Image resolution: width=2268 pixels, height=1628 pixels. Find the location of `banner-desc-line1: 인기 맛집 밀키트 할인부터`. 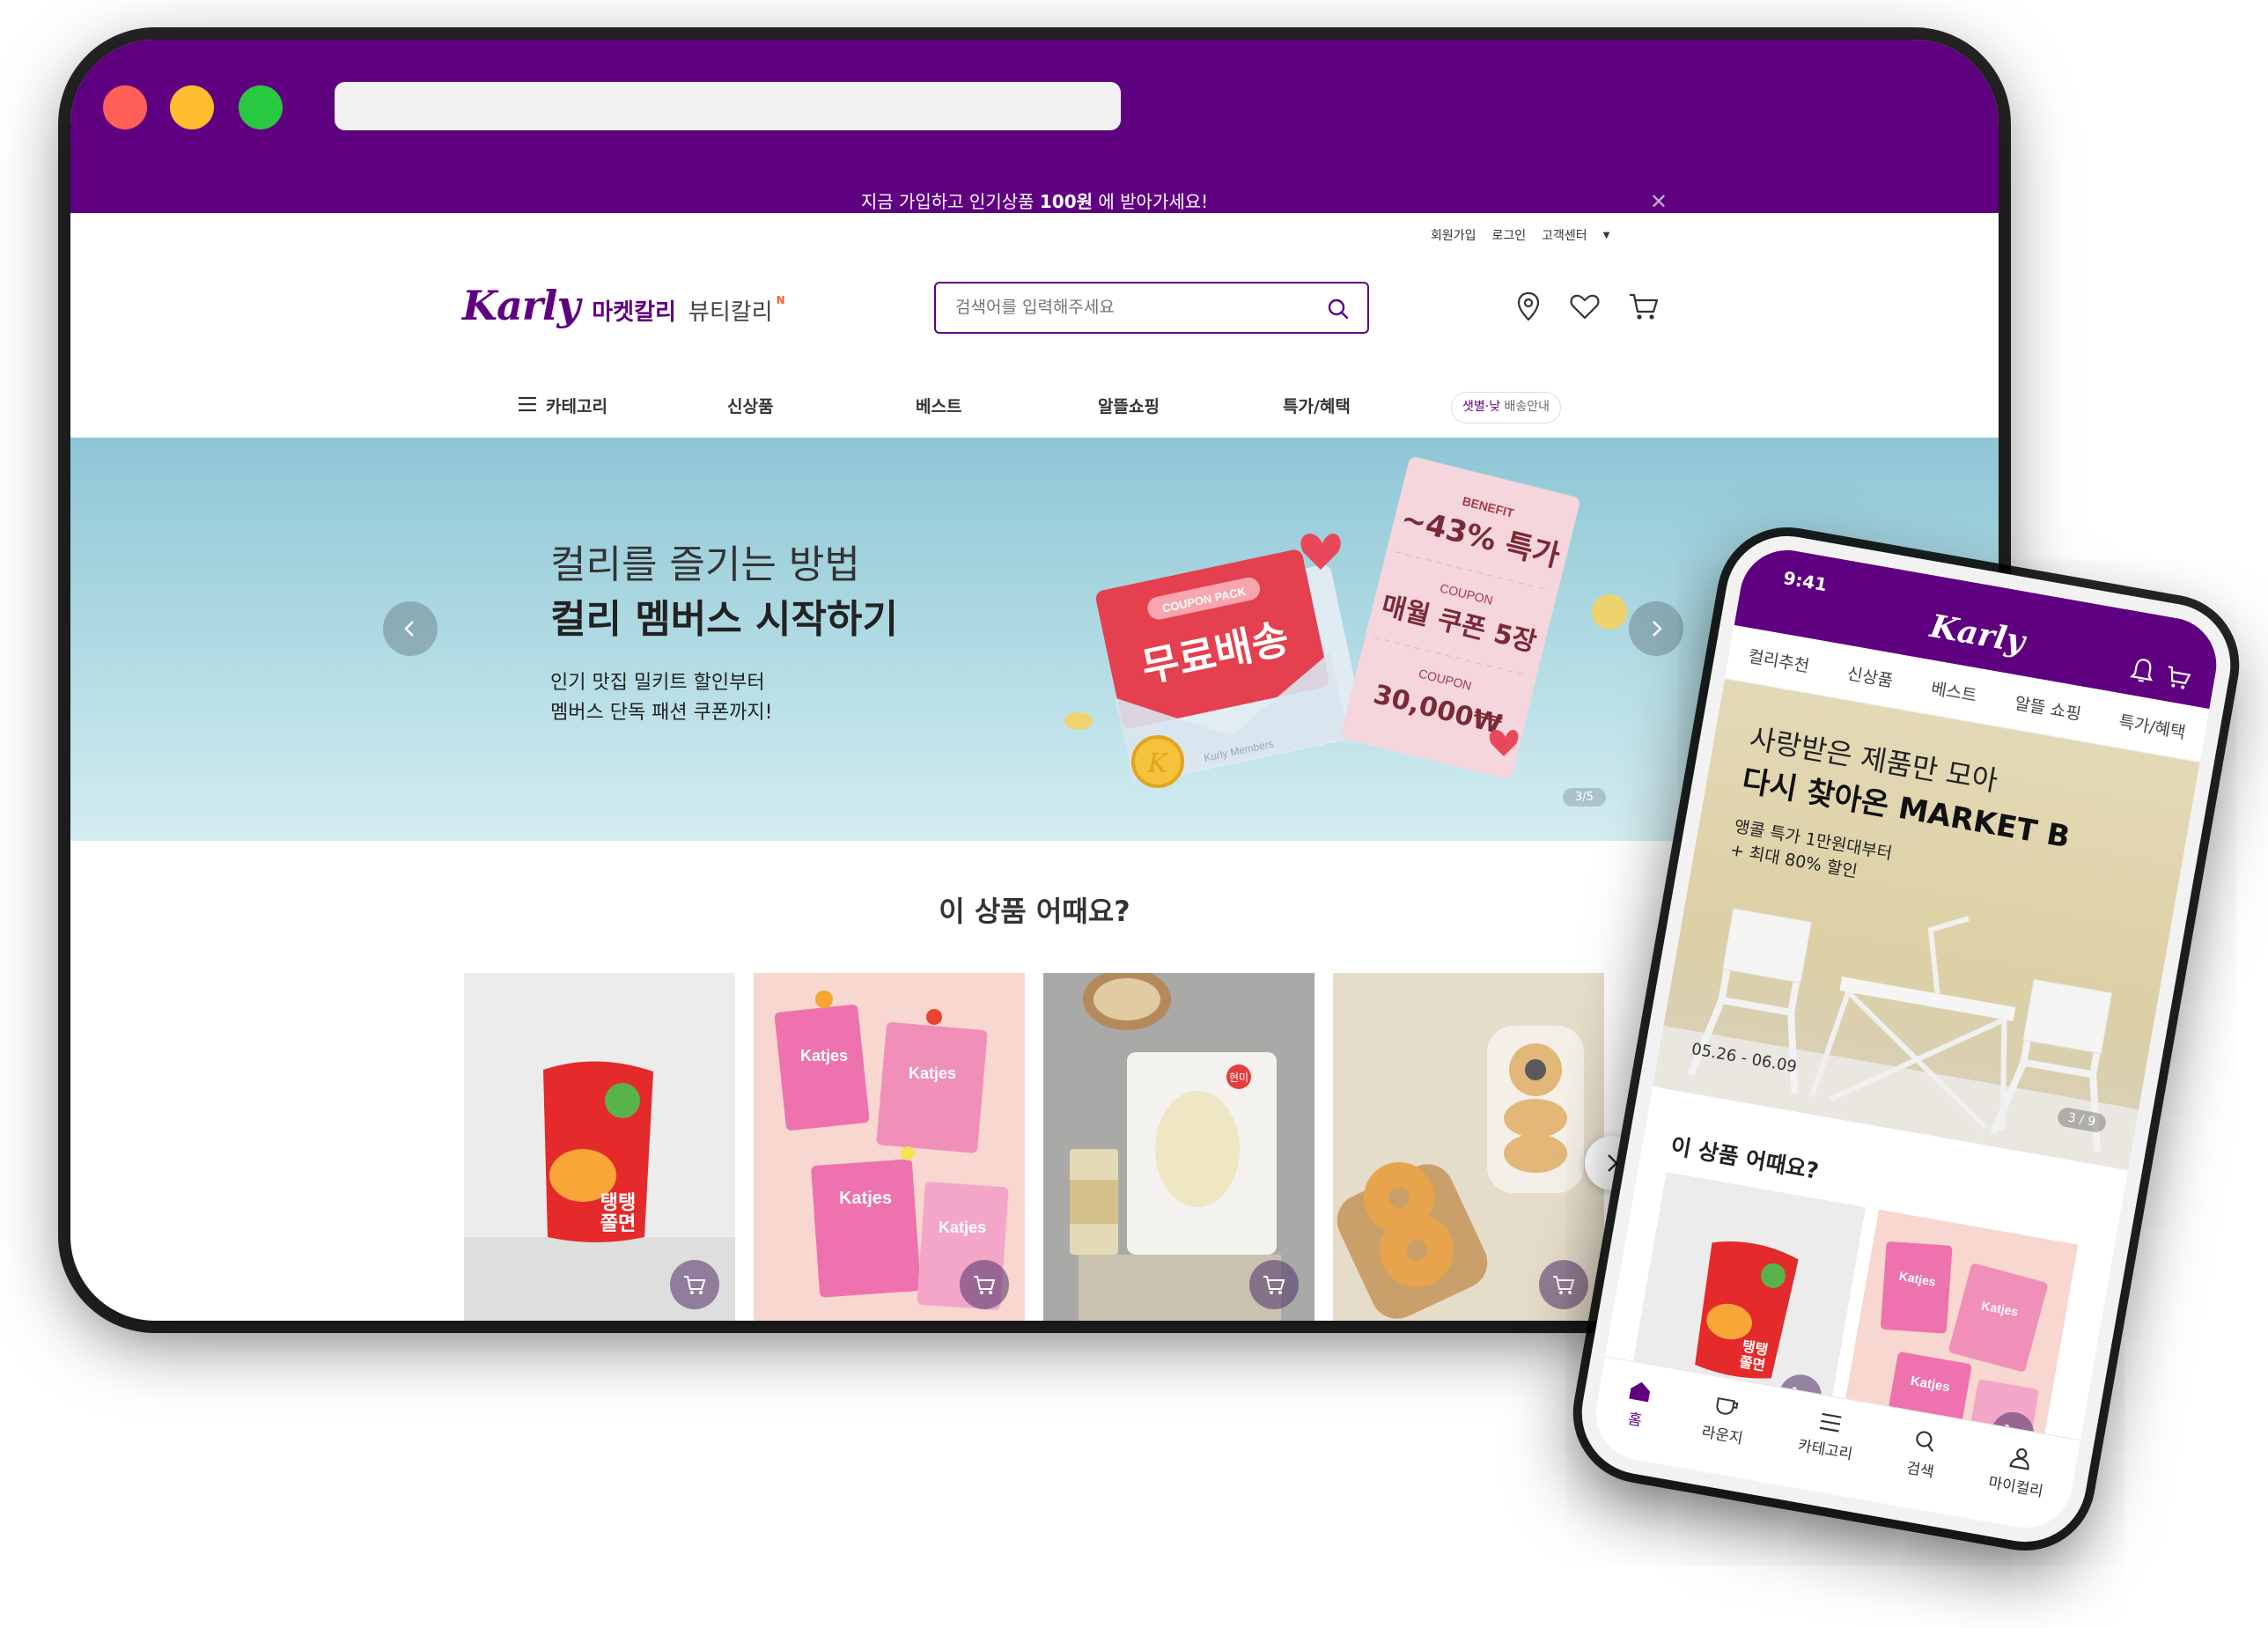

banner-desc-line1: 인기 맛집 밀키트 할인부터 is located at coordinates (657, 683).